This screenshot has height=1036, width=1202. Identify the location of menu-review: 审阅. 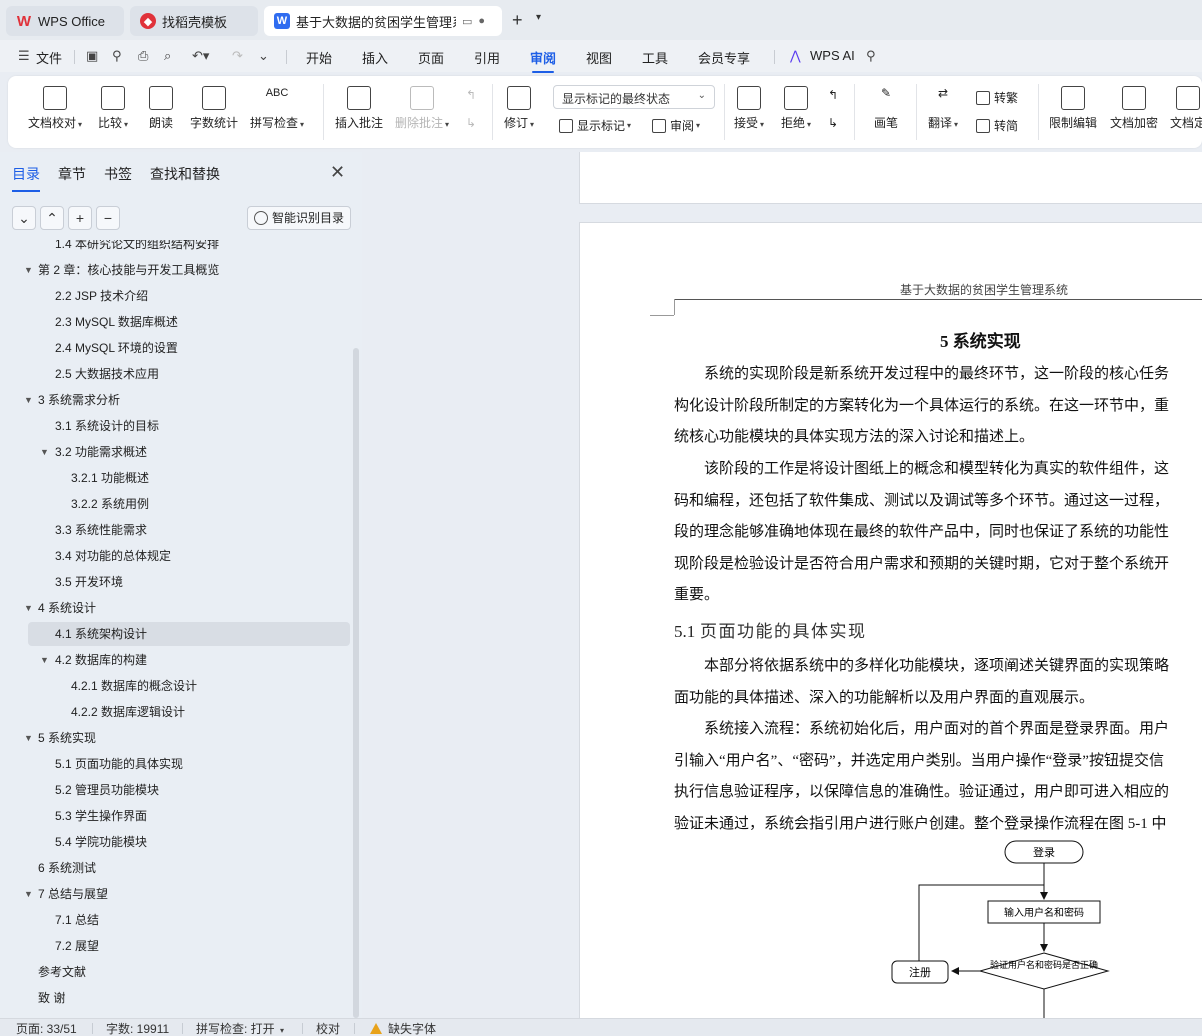
(543, 60).